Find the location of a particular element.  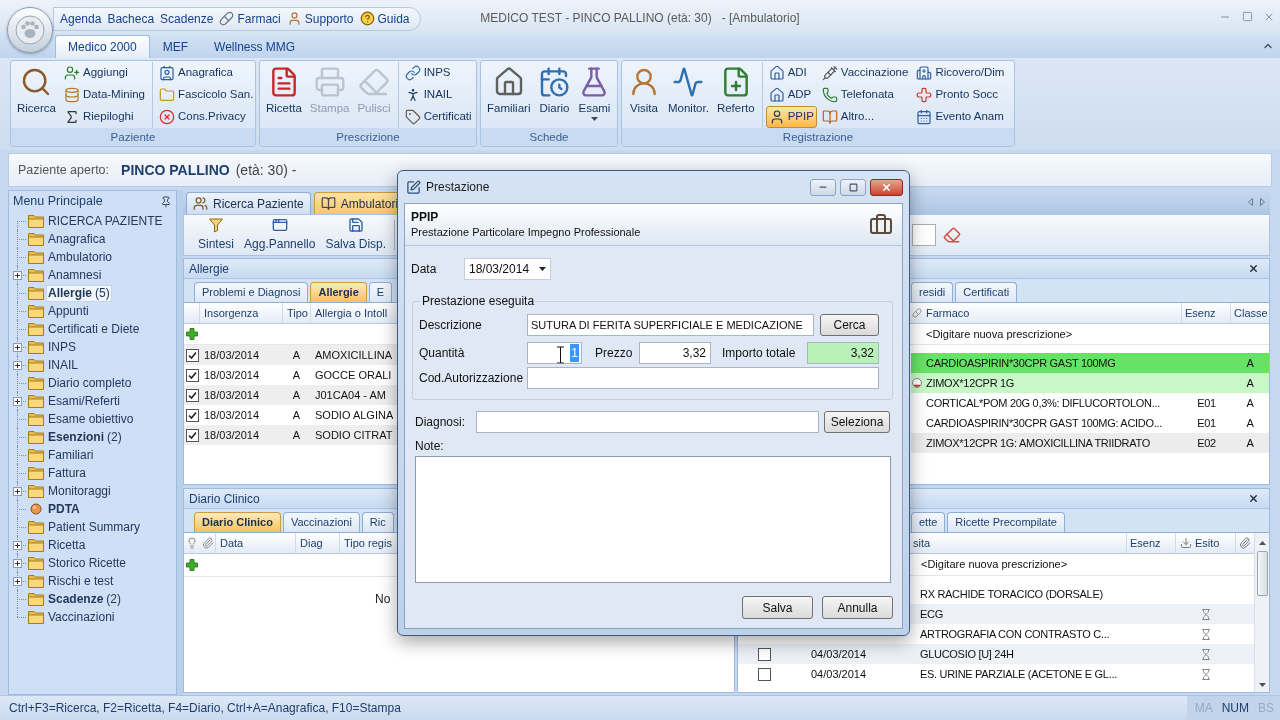

tree-item: Vaccinazioni is located at coordinates (81, 617).